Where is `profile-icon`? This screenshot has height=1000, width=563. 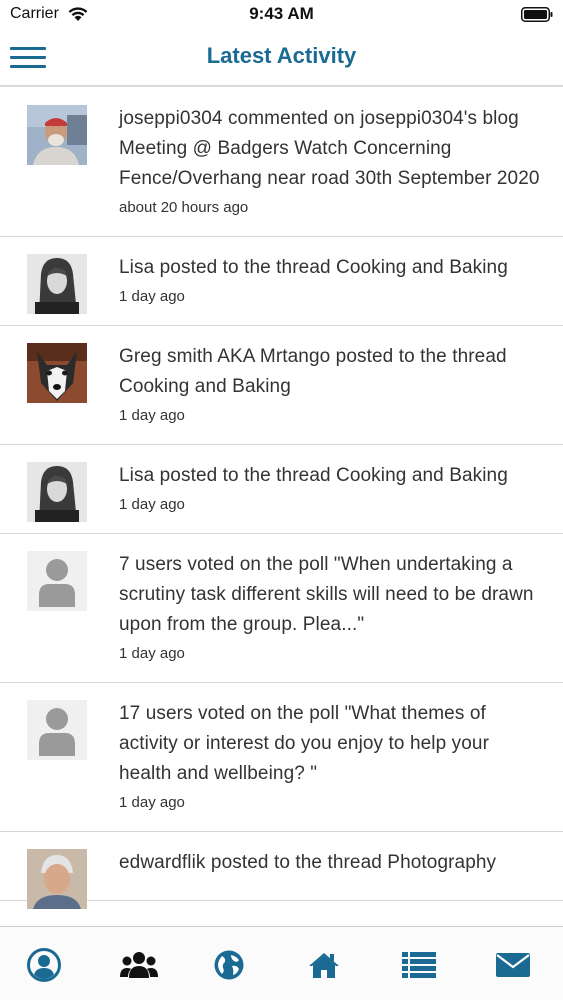
profile-icon is located at coordinates (44, 965).